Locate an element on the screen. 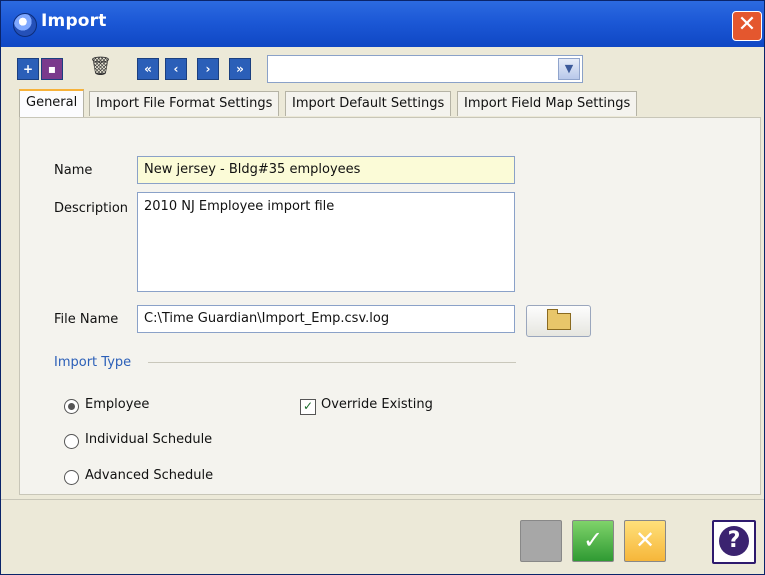  add-icon: + is located at coordinates (28, 69).